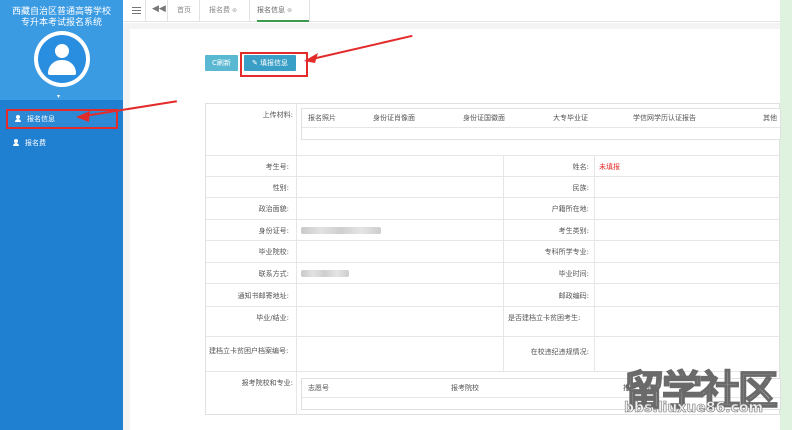 The width and height of the screenshot is (792, 430). Describe the element at coordinates (62, 143) in the screenshot. I see `sidebar-item-registration-fee: 报名费` at that location.